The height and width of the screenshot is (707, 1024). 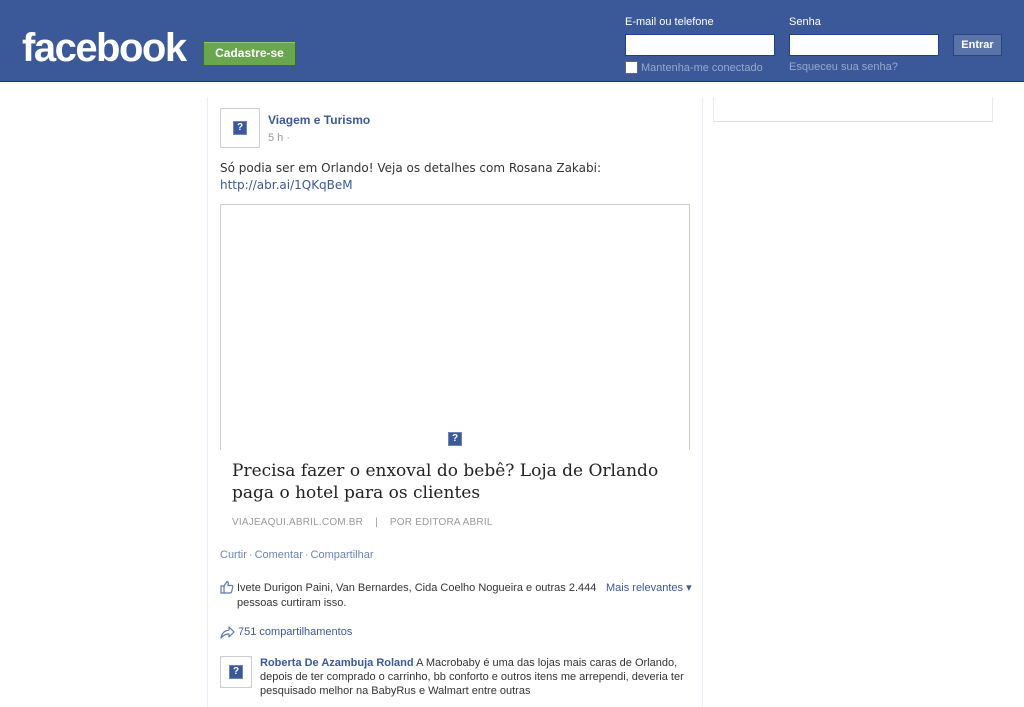 I want to click on page-avatar: ?, so click(x=240, y=128).